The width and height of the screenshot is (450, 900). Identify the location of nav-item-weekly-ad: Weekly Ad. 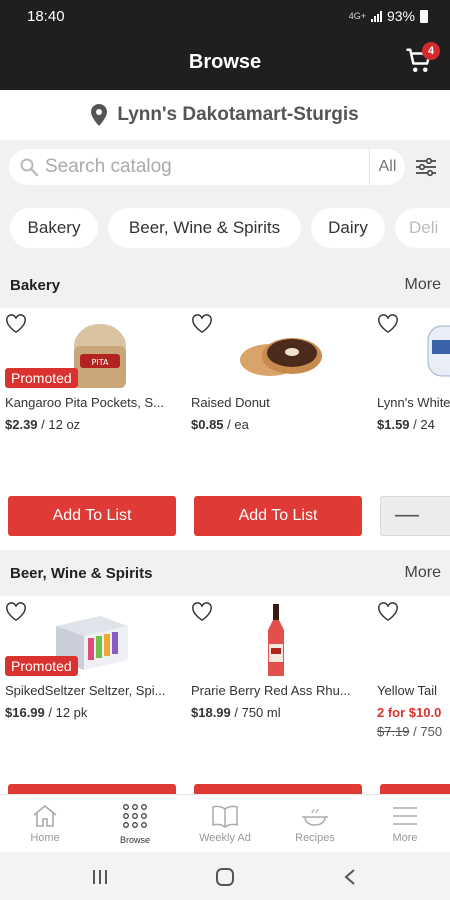
(225, 824).